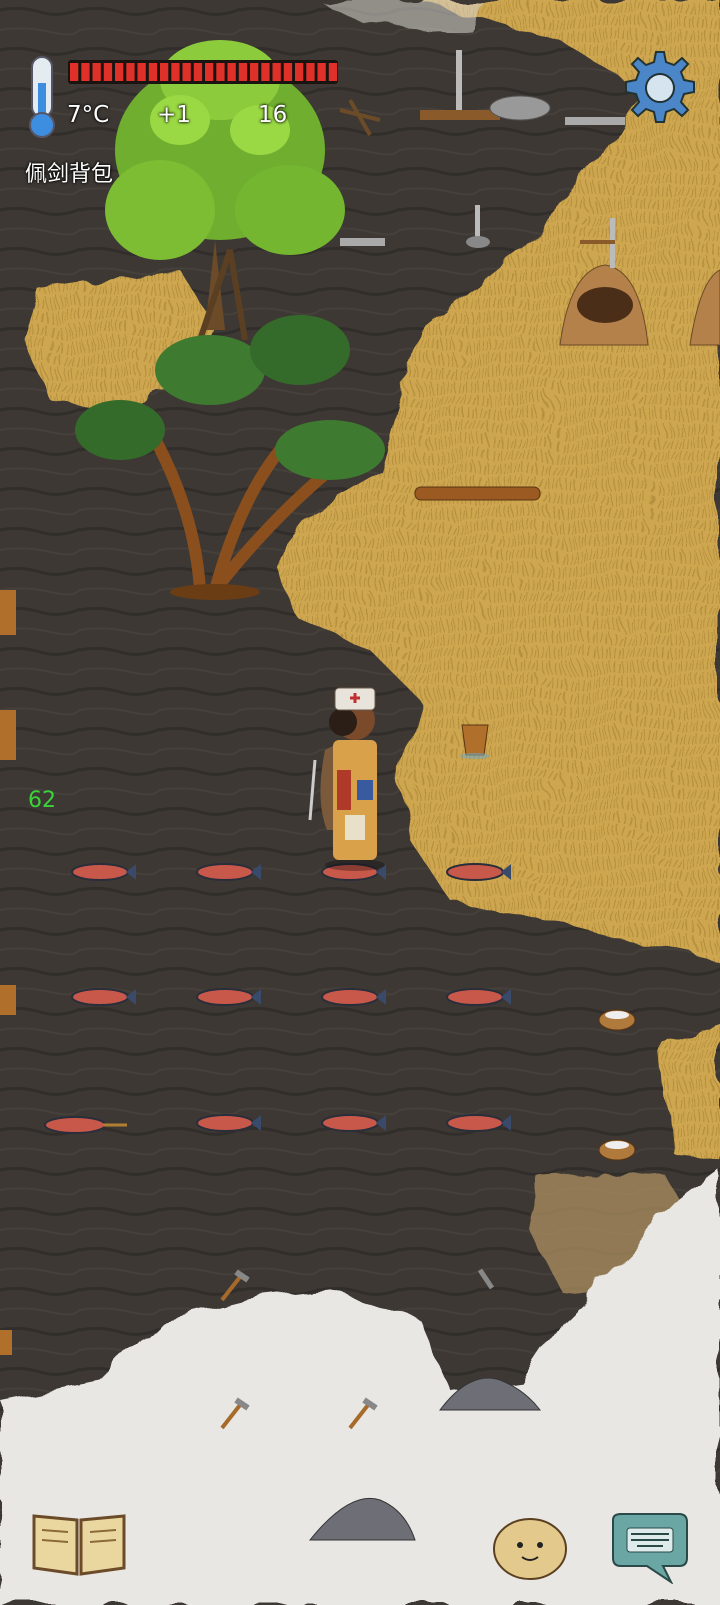 The image size is (720, 1605). I want to click on temperature-label: 7°C, so click(88, 115).